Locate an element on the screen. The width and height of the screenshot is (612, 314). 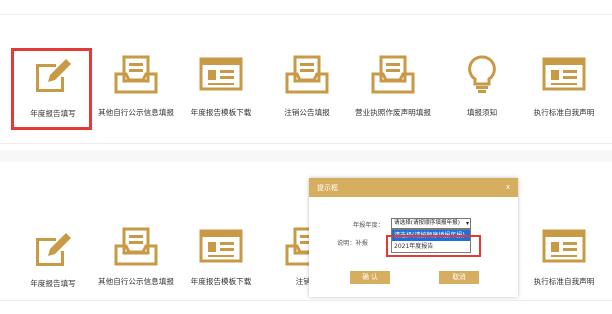
panel-separator is located at coordinates (306, 156).